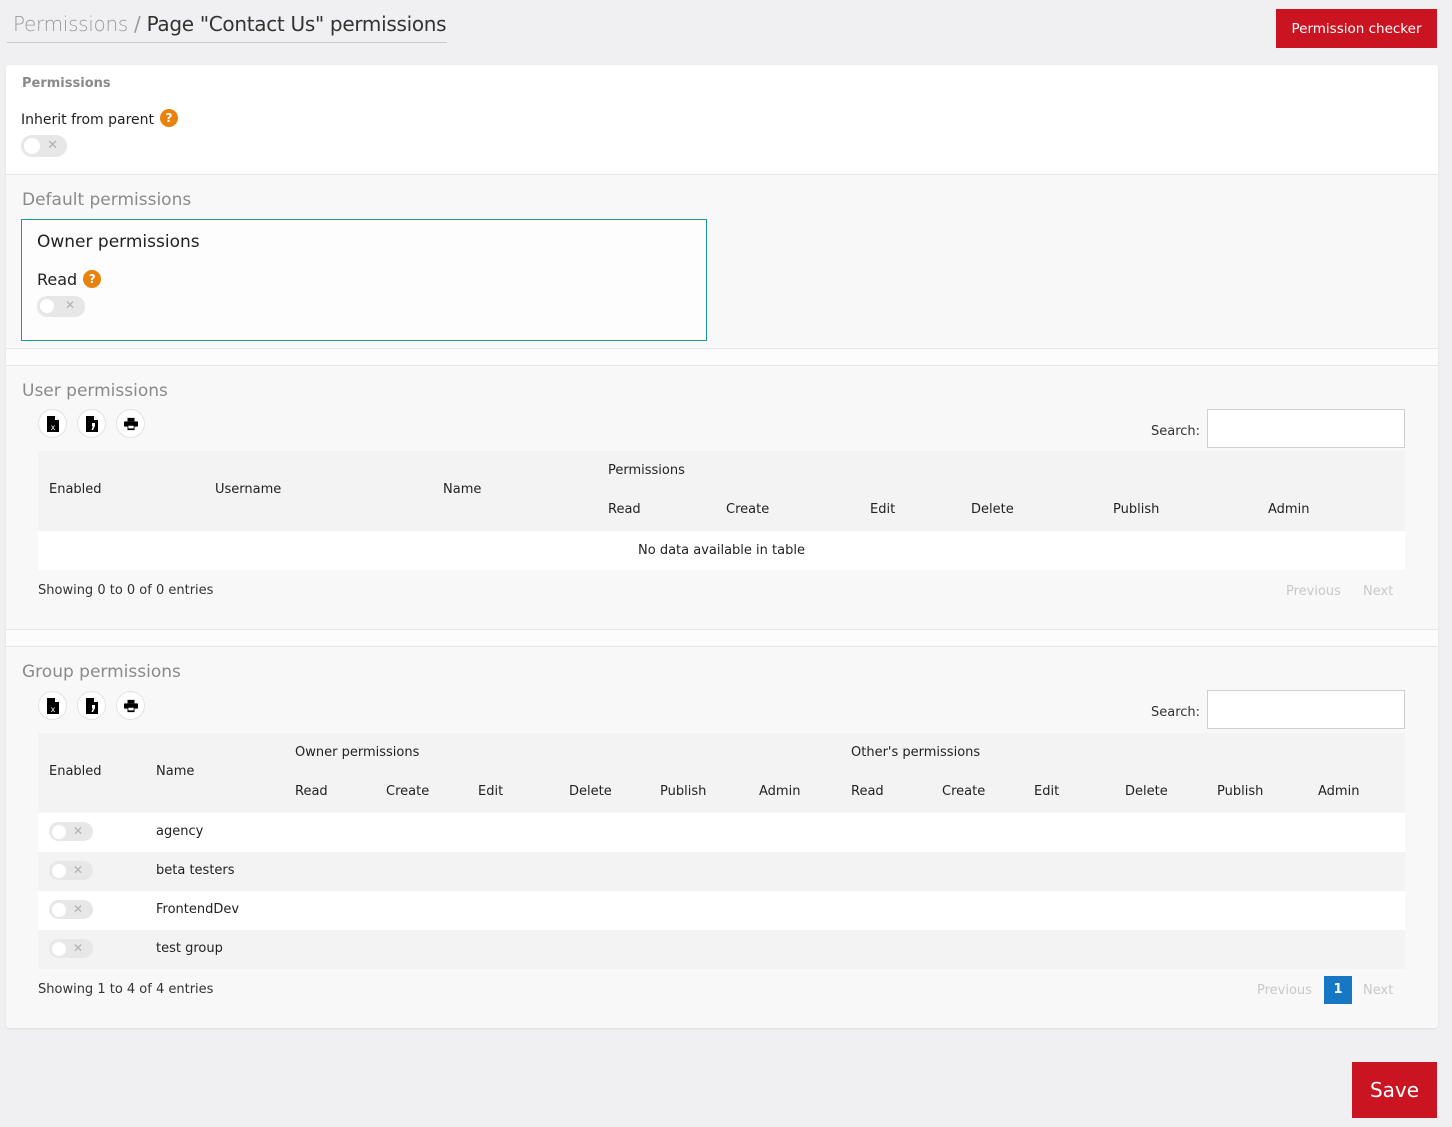 This screenshot has height=1127, width=1452. What do you see at coordinates (721, 871) in the screenshot?
I see `table-row: ✕ beta testers` at bounding box center [721, 871].